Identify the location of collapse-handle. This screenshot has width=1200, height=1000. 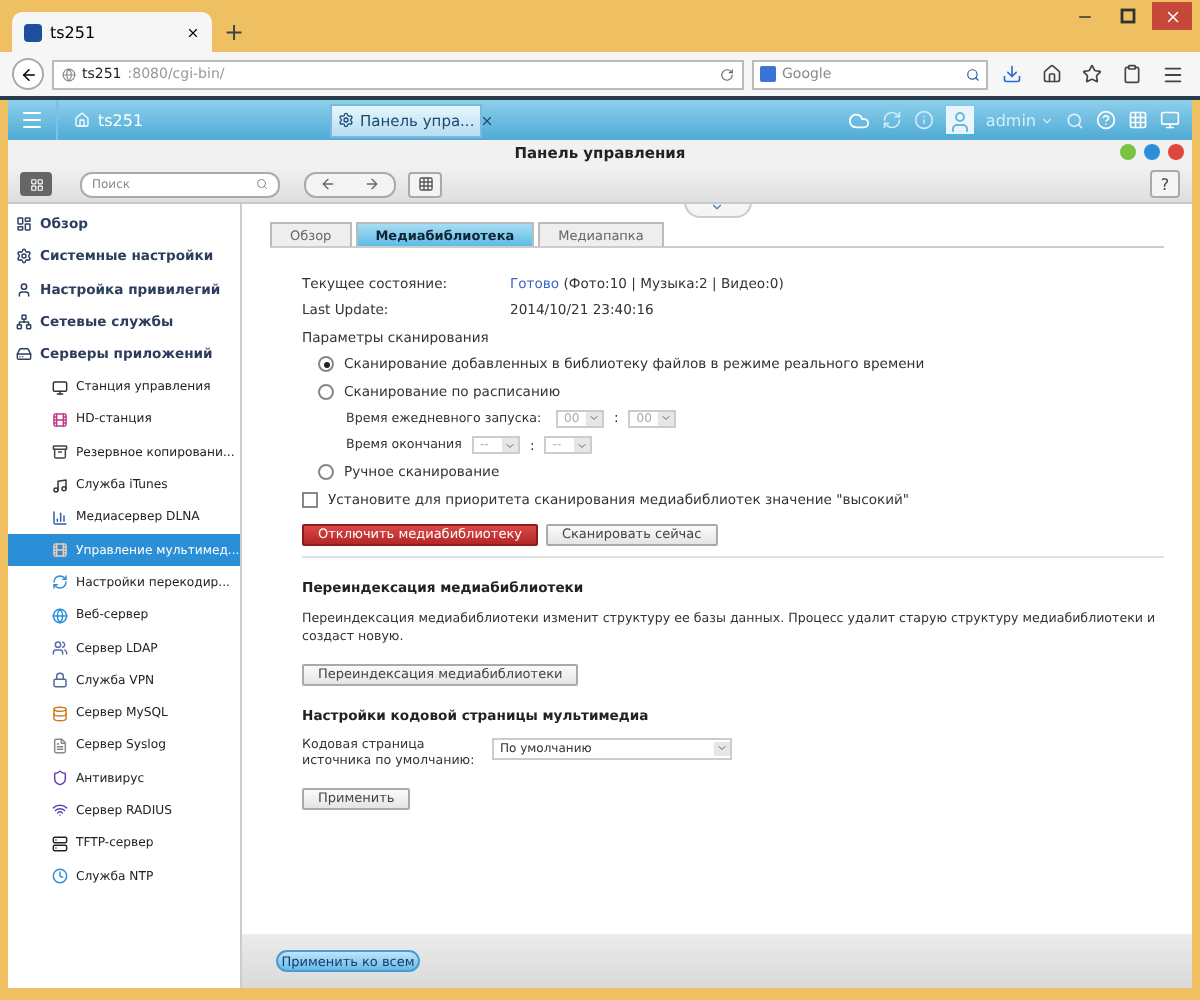
(717, 211).